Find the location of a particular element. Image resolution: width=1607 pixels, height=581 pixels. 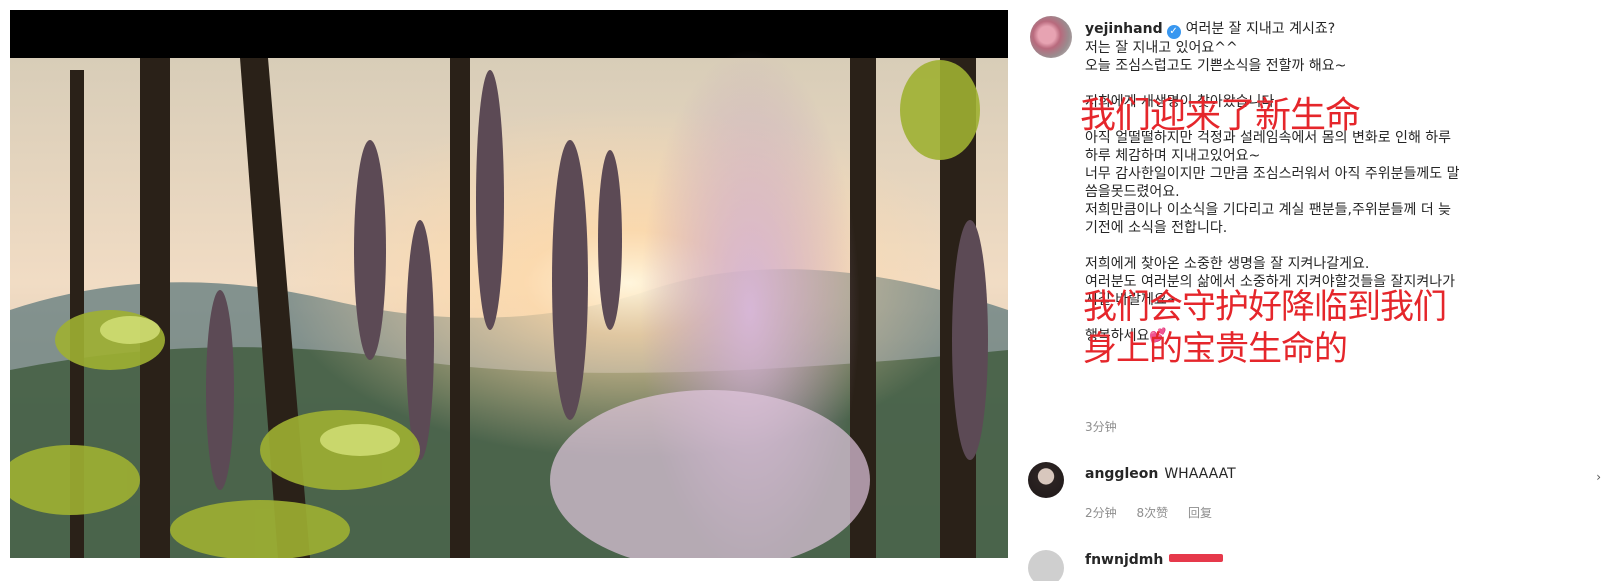

scroll-indicator-icon: › is located at coordinates (1598, 477).